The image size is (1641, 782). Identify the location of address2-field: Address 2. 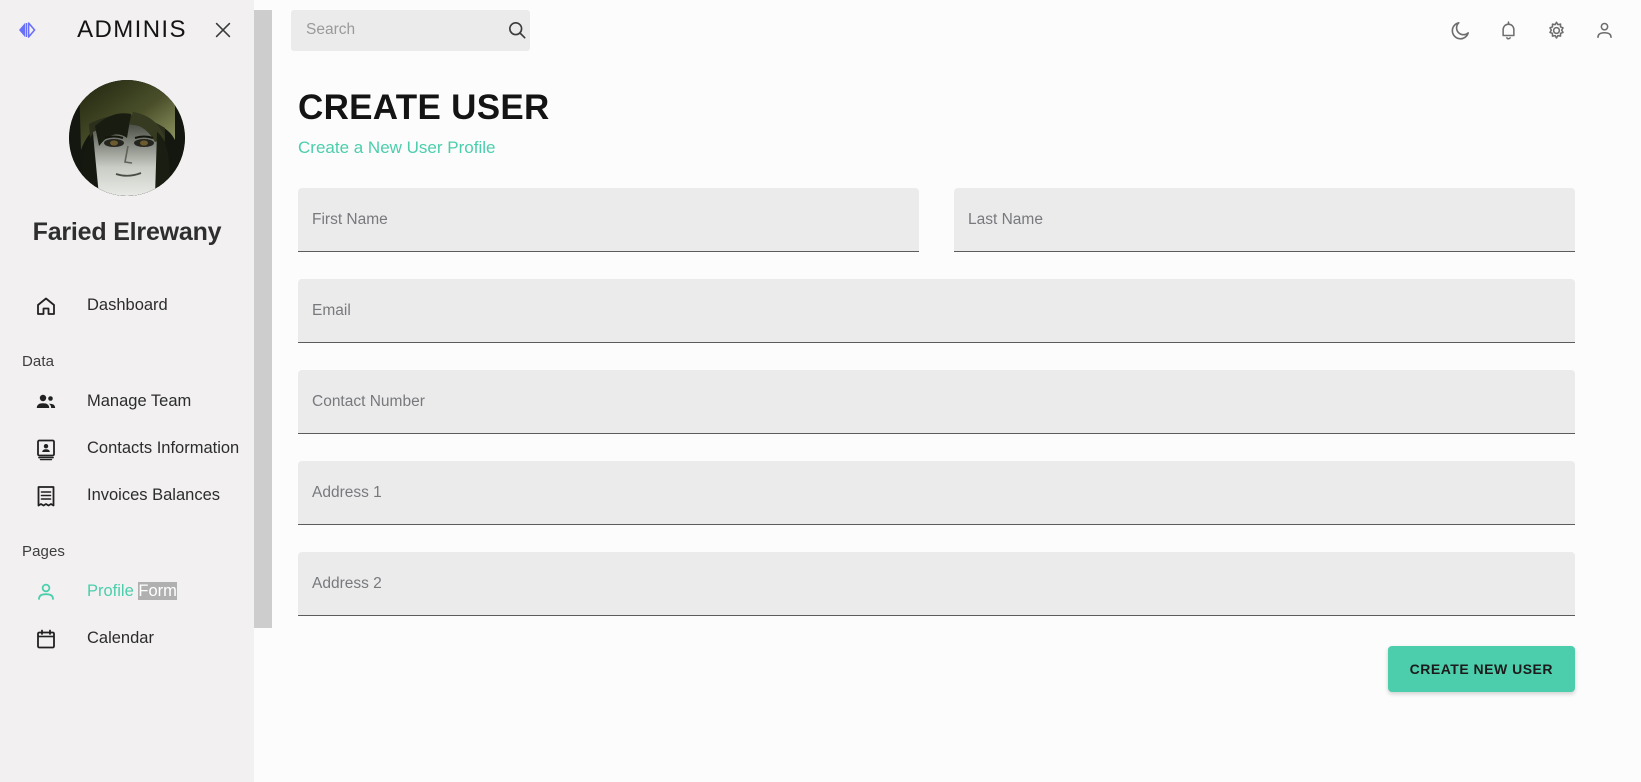
(936, 584).